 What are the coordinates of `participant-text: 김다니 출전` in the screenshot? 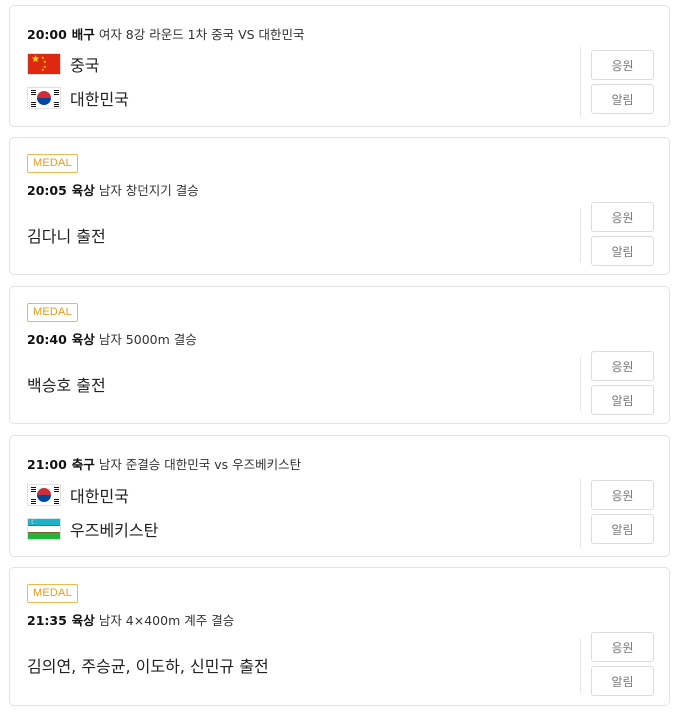 It's located at (66, 236).